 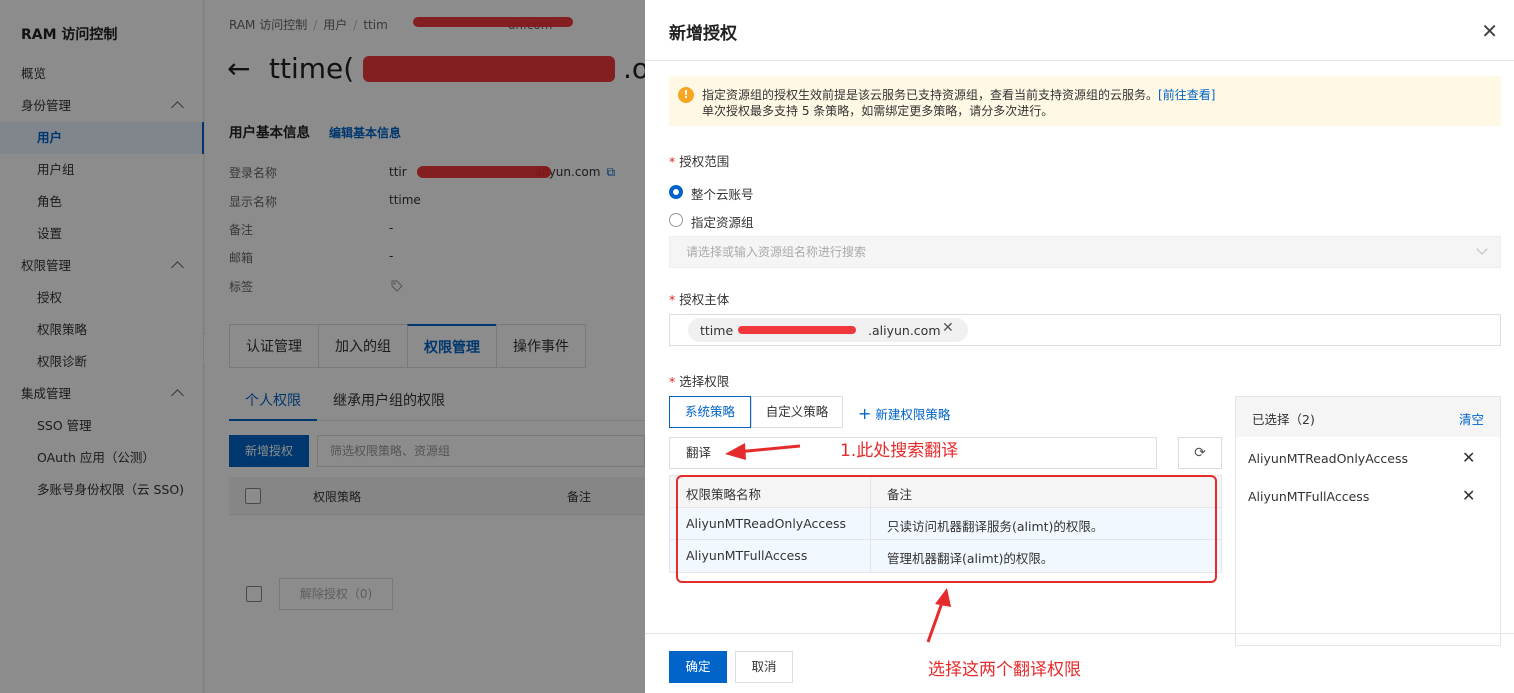 I want to click on principal-chip: ttime .aliyun.com ✕, so click(x=828, y=330).